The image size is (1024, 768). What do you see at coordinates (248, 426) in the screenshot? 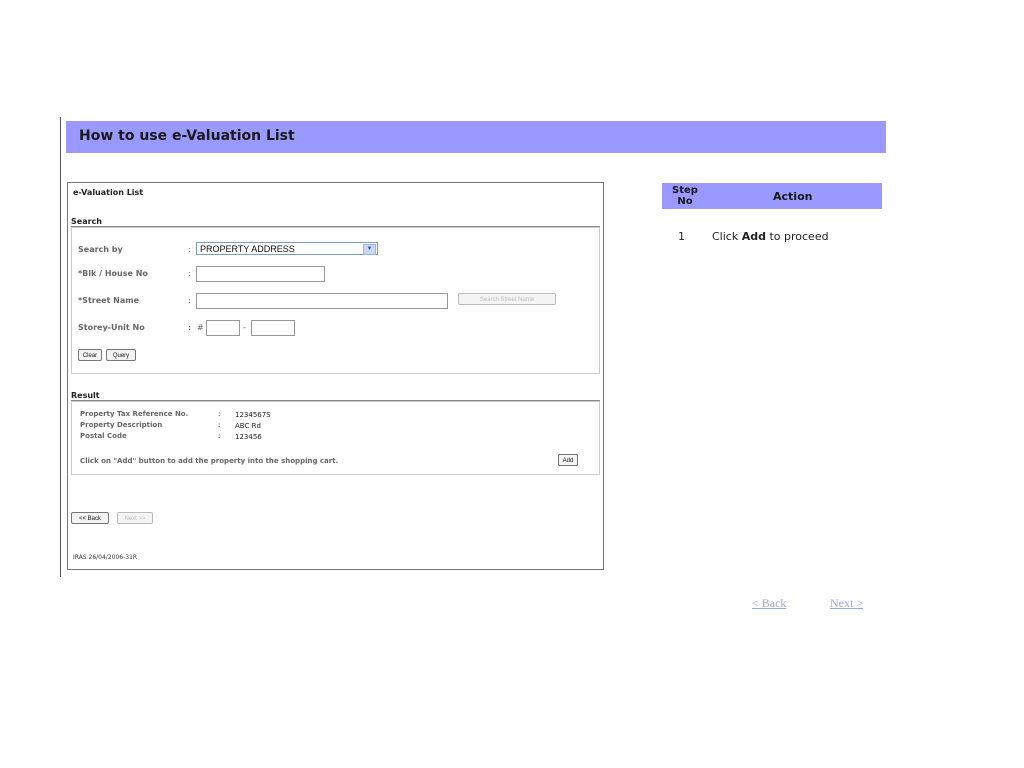
I see `result-value: ABC Rd` at bounding box center [248, 426].